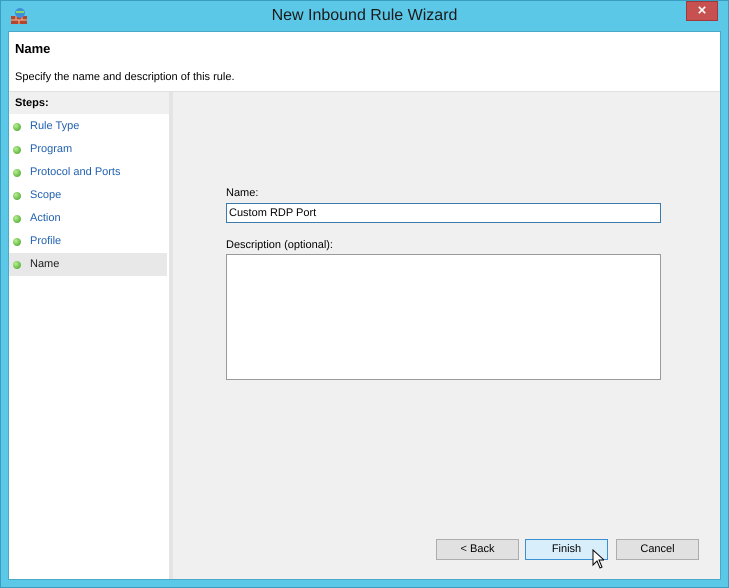 The height and width of the screenshot is (588, 729). What do you see at coordinates (443, 317) in the screenshot?
I see `description-field` at bounding box center [443, 317].